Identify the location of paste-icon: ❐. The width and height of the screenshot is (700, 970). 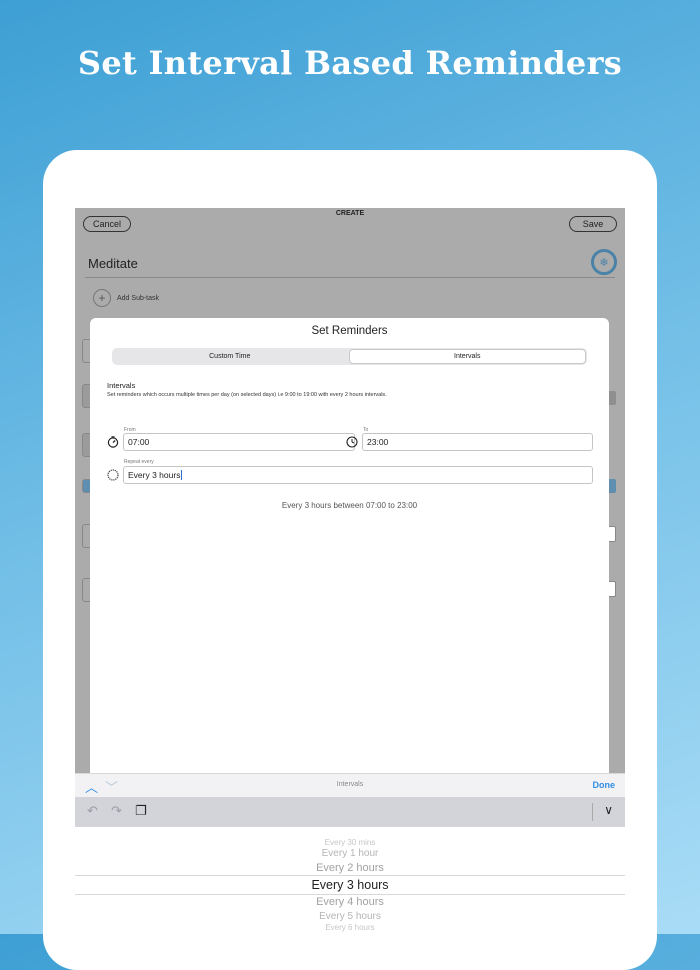
(141, 811).